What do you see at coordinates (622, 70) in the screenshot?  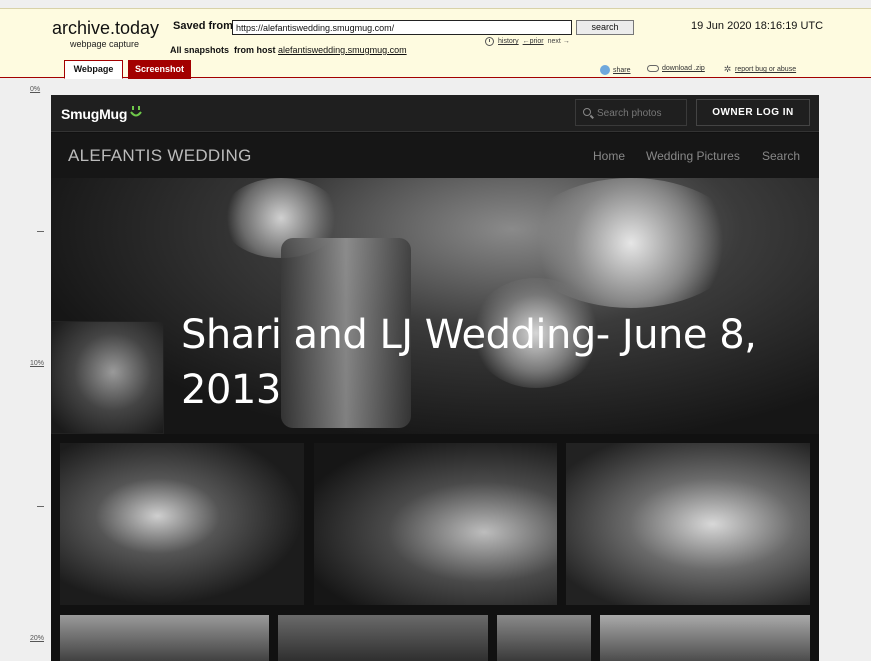 I see `share-link: share` at bounding box center [622, 70].